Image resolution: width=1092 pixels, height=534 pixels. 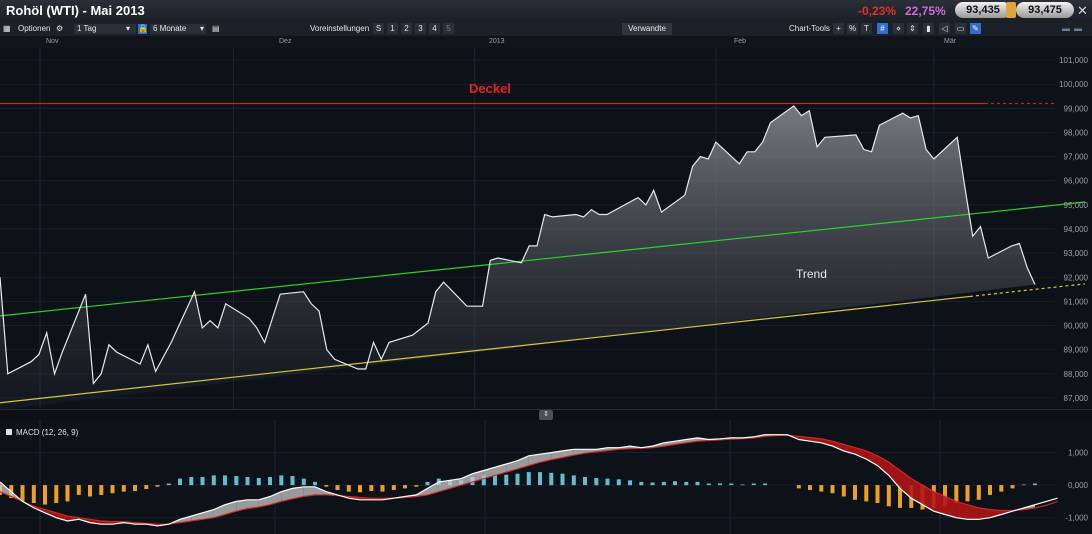 I want to click on text-tool-icon: T, so click(x=866, y=28).